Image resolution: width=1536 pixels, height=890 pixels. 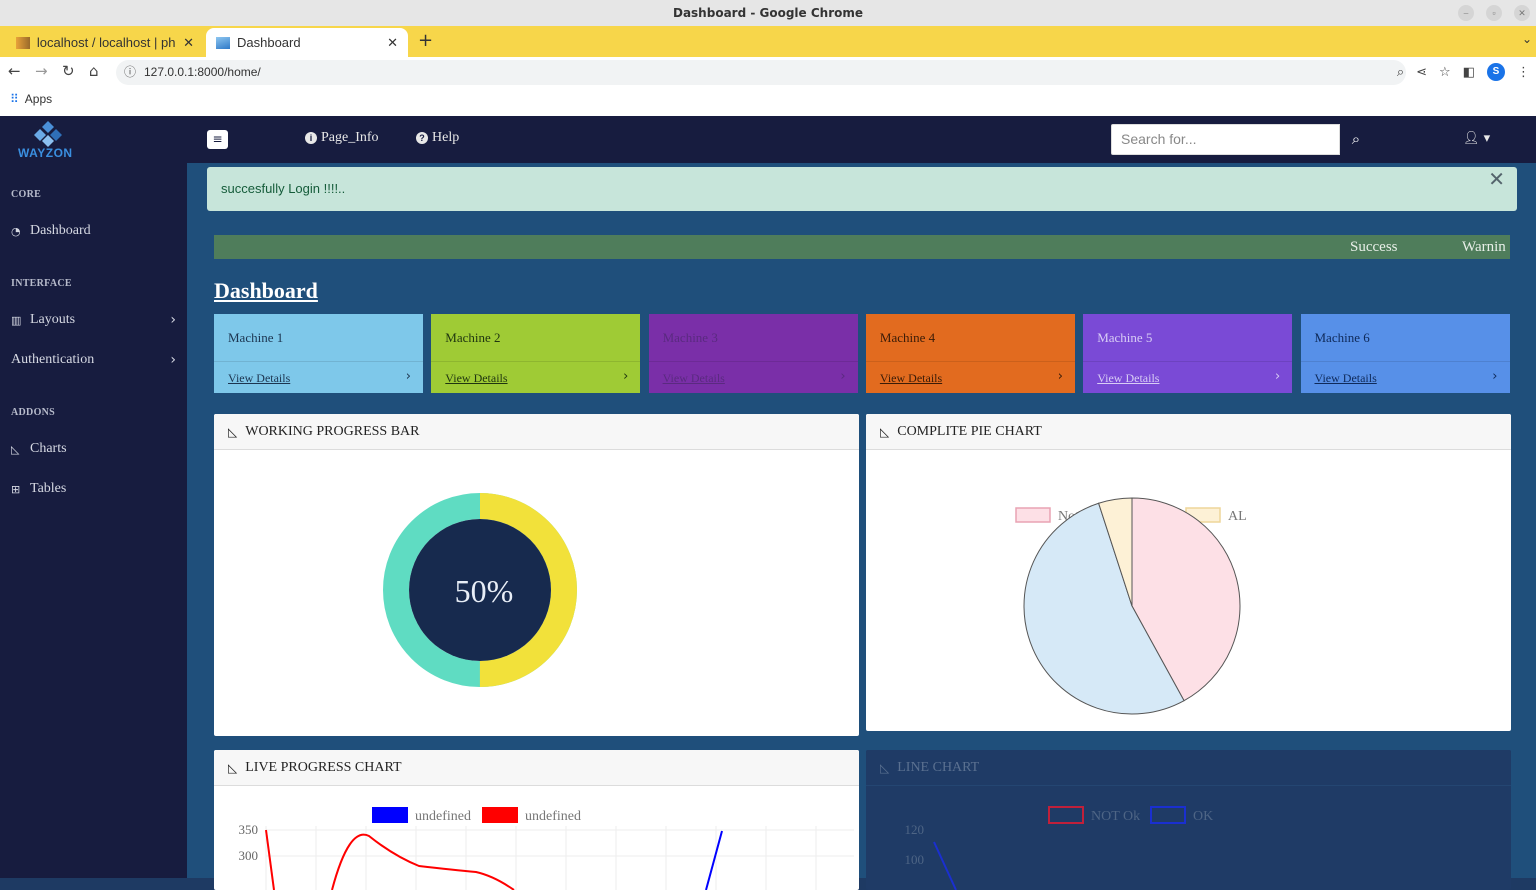 What do you see at coordinates (68, 71) in the screenshot?
I see `reload-icon: ↻` at bounding box center [68, 71].